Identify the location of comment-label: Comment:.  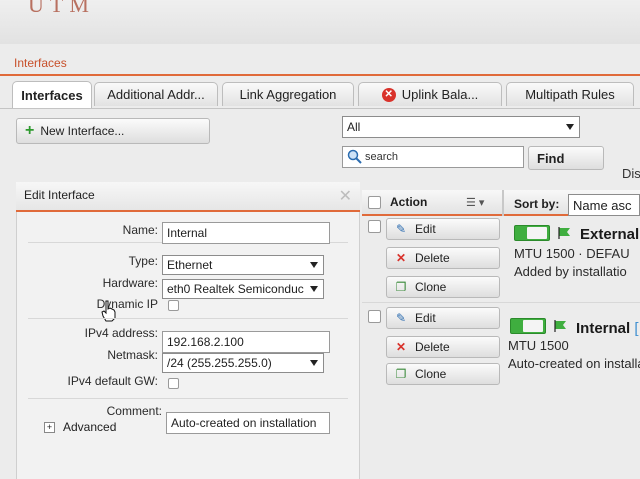
(134, 411).